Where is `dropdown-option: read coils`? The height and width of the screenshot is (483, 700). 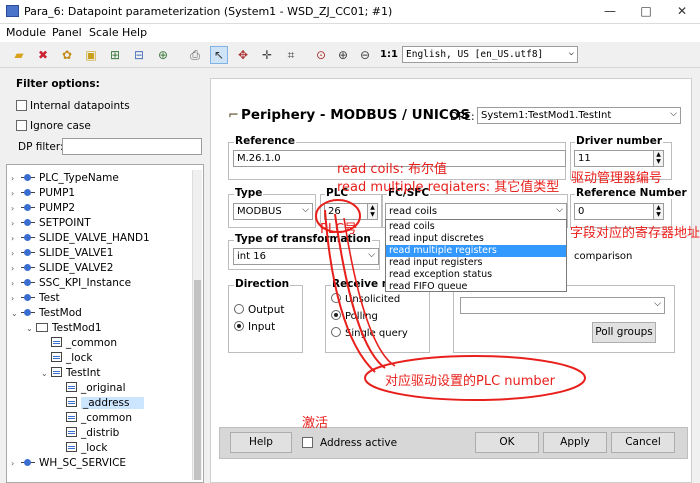 dropdown-option: read coils is located at coordinates (476, 227).